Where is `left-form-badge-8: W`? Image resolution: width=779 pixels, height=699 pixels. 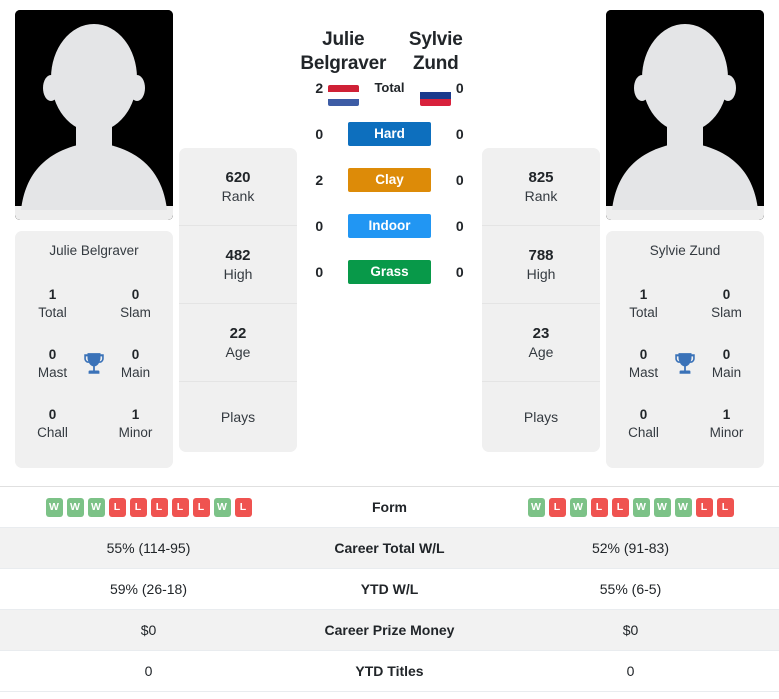 left-form-badge-8: W is located at coordinates (222, 507).